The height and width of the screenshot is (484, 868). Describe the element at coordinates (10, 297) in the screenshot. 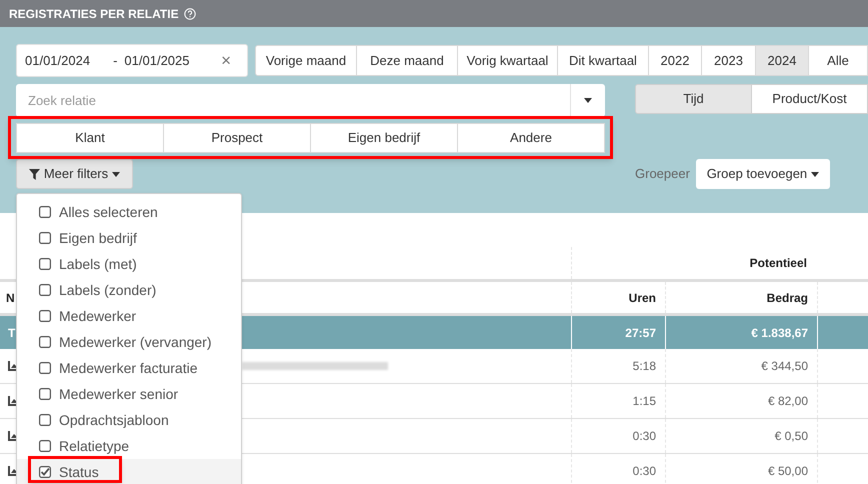

I see `column-header: N` at that location.